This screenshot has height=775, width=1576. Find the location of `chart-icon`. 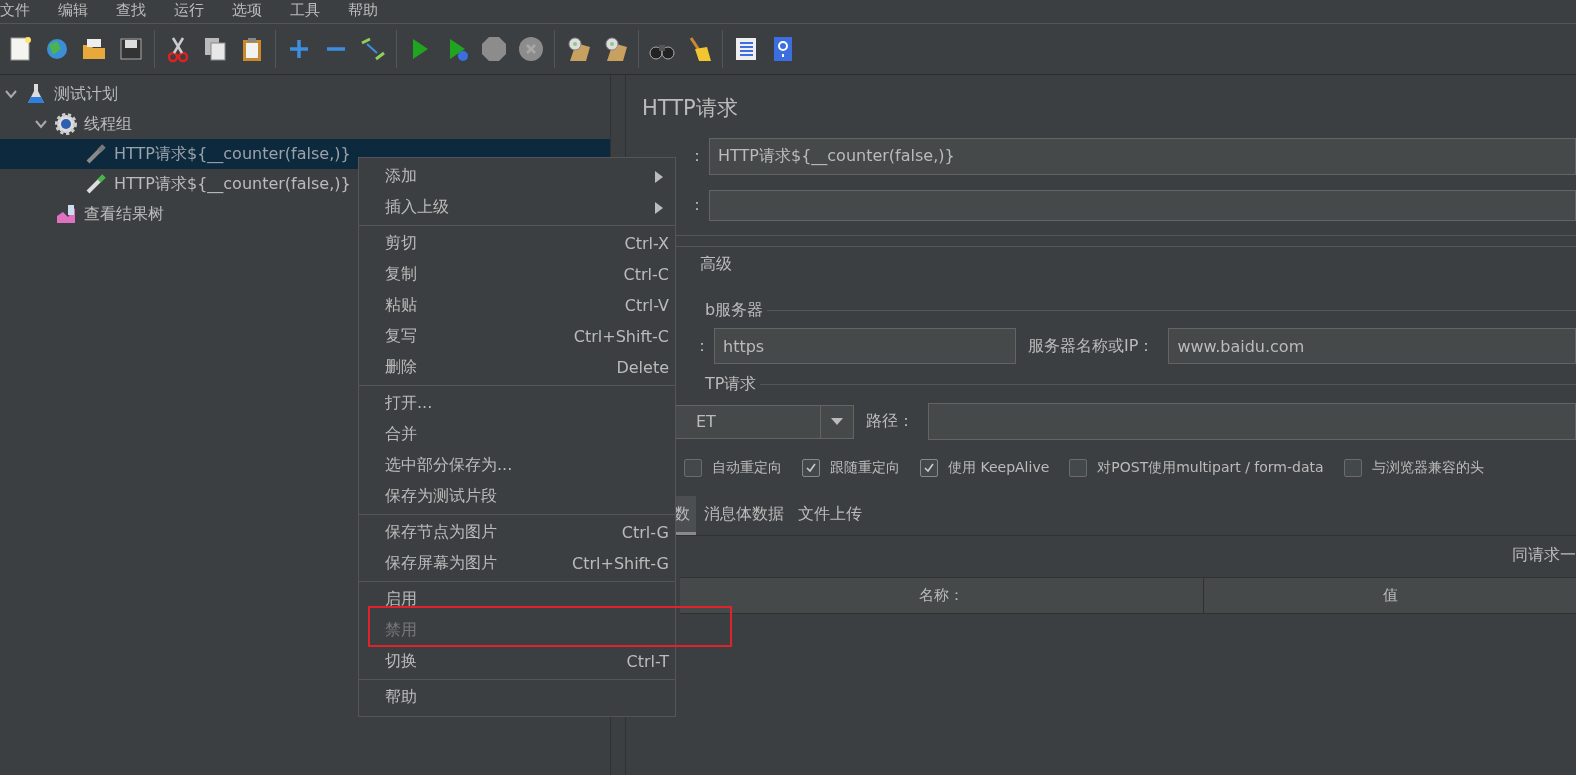

chart-icon is located at coordinates (66, 214).